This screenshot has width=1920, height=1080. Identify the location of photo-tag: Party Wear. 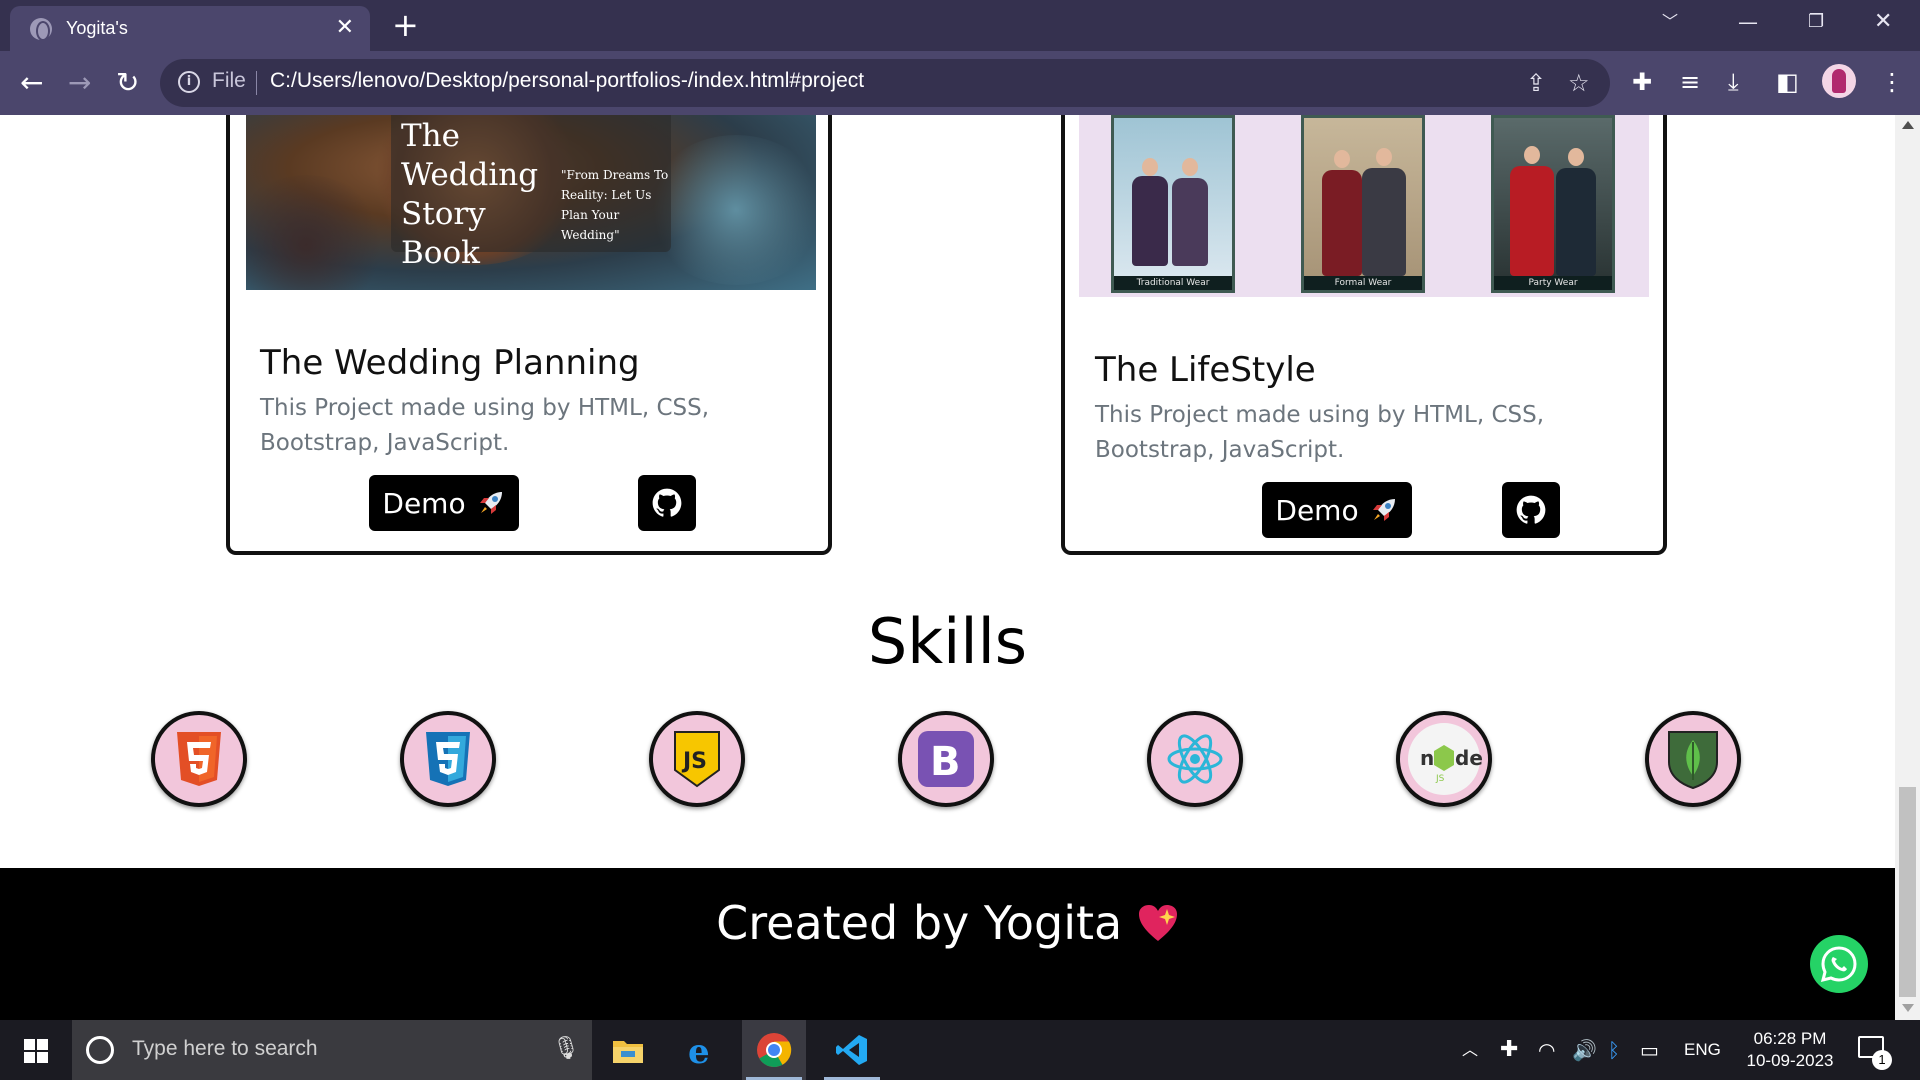
(1553, 283).